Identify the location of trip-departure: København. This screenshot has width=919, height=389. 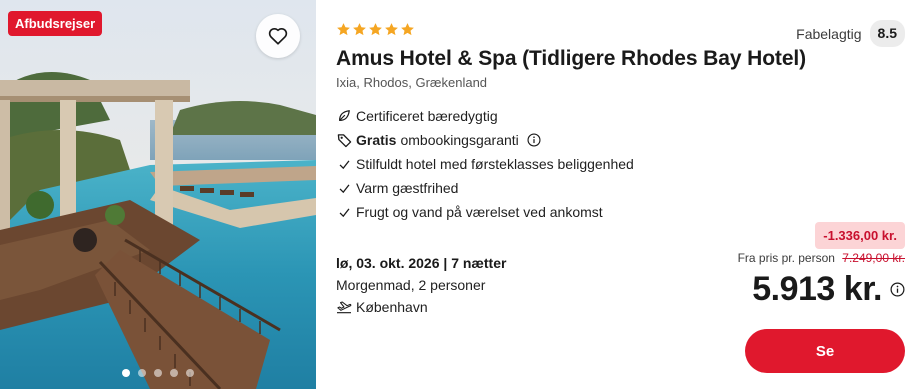
(421, 307).